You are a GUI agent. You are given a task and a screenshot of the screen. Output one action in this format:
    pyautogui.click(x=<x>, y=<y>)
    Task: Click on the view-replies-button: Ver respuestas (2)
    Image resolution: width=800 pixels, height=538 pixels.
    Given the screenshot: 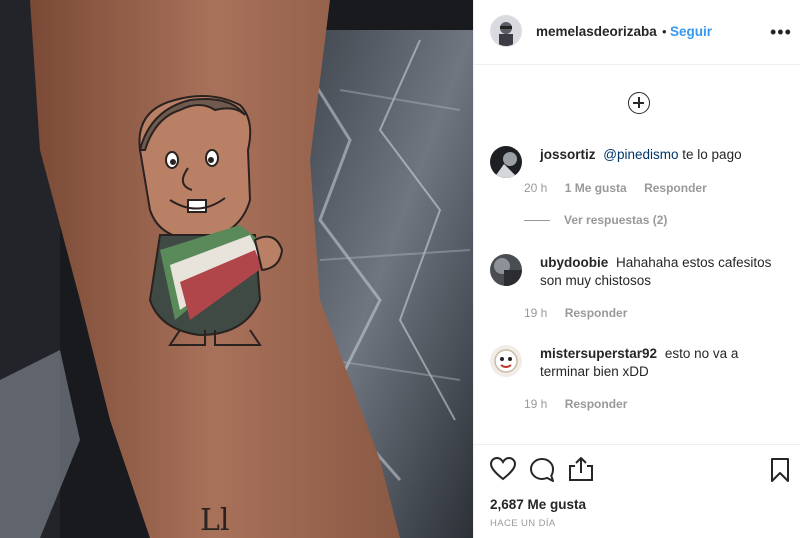 What is the action you would take?
    pyautogui.click(x=595, y=220)
    